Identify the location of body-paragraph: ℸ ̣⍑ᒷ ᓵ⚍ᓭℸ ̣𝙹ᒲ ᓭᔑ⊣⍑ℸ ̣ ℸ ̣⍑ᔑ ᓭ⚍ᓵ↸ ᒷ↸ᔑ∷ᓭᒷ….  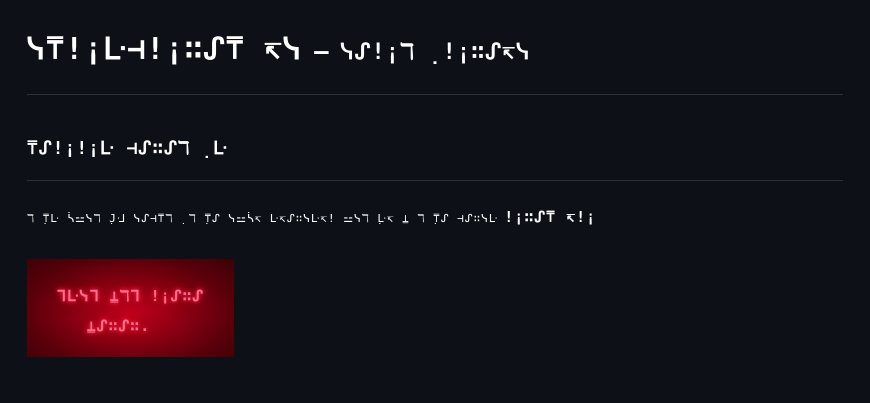
(311, 217).